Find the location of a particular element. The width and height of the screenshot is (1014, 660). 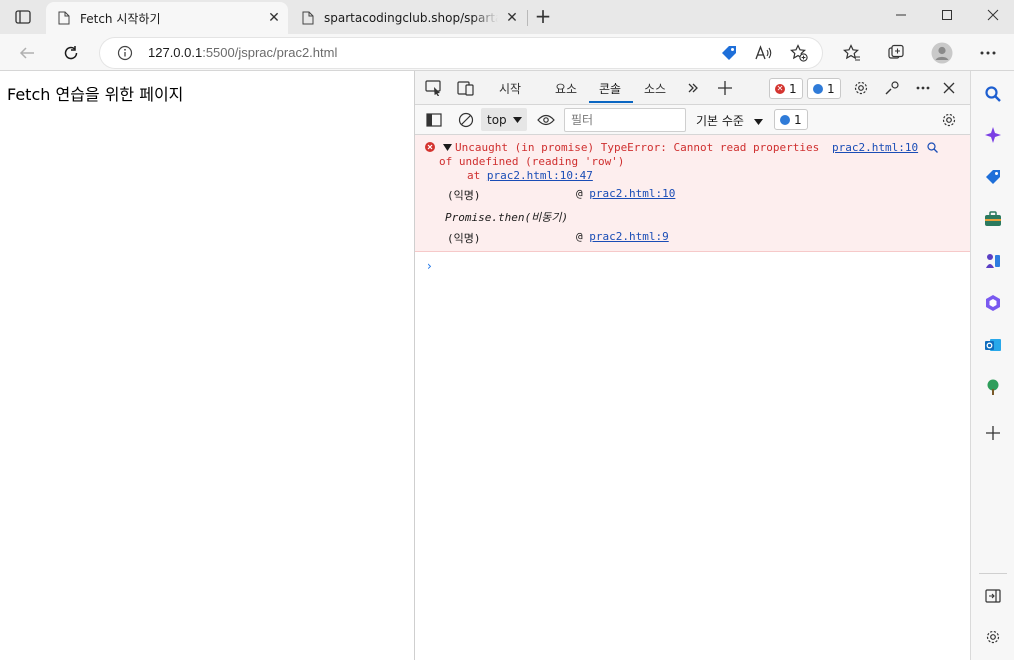

tools-icon is located at coordinates (993, 219).